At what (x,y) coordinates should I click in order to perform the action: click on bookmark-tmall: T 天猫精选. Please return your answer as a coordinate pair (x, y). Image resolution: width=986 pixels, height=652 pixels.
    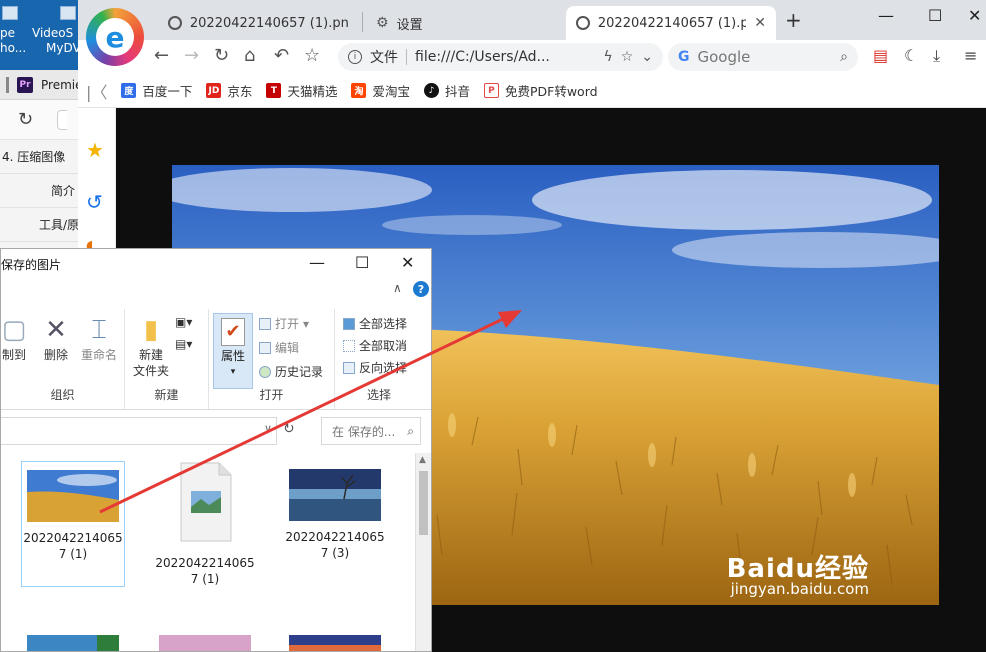
    Looking at the image, I should click on (301, 90).